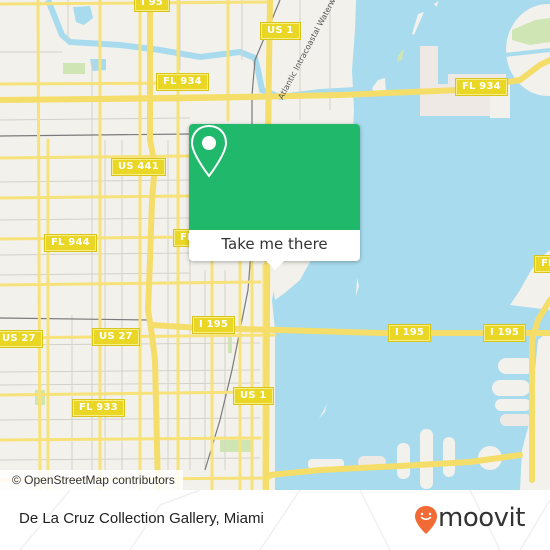 Image resolution: width=550 pixels, height=550 pixels. I want to click on place-name: De La Cruz Collection Gallery, Miami, so click(141, 518).